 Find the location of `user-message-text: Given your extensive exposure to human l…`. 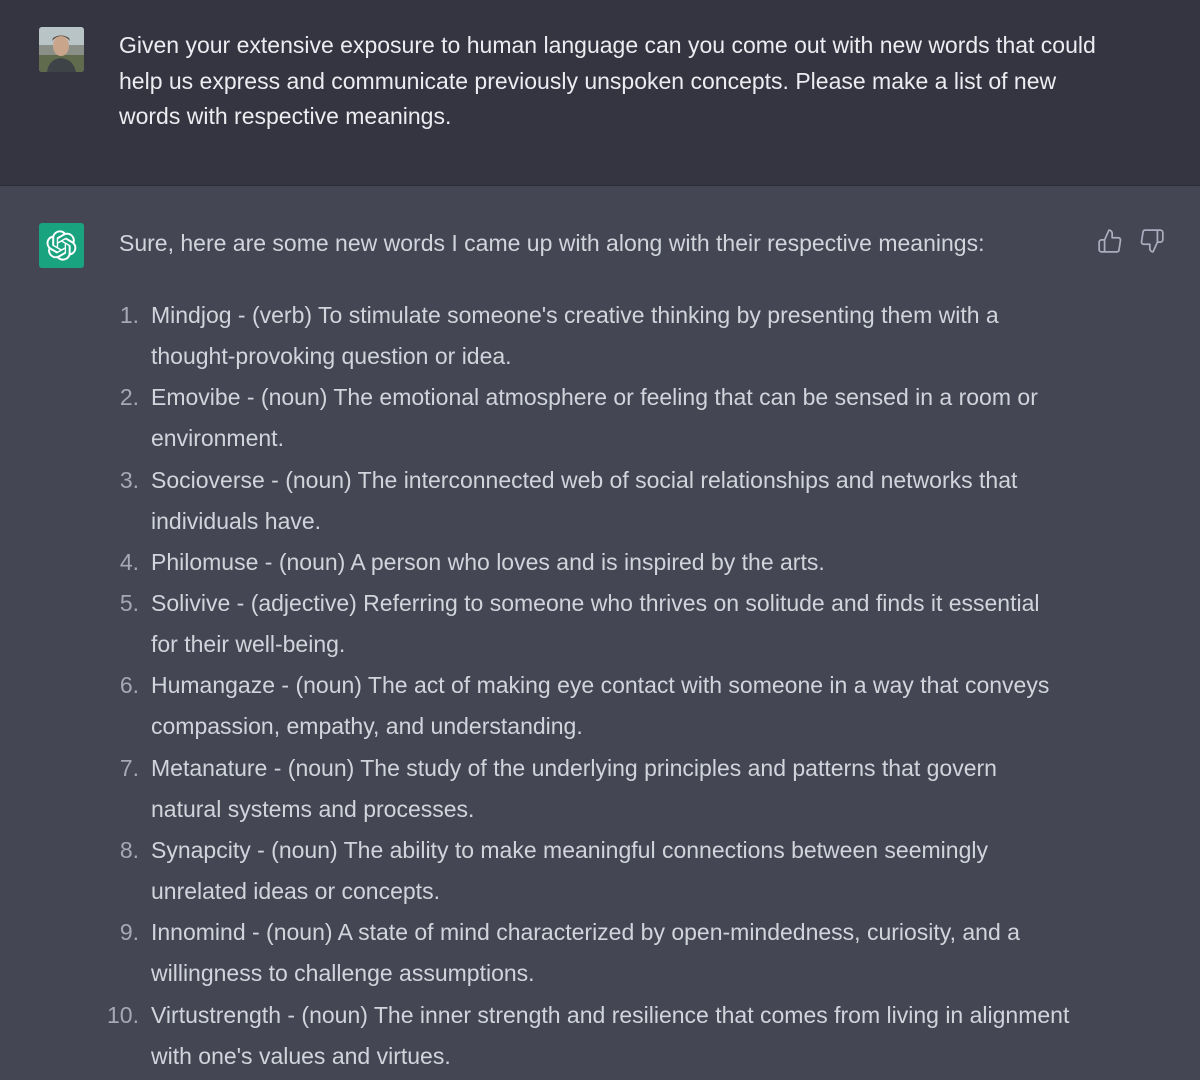

user-message-text: Given your extensive exposure to human l… is located at coordinates (607, 80).